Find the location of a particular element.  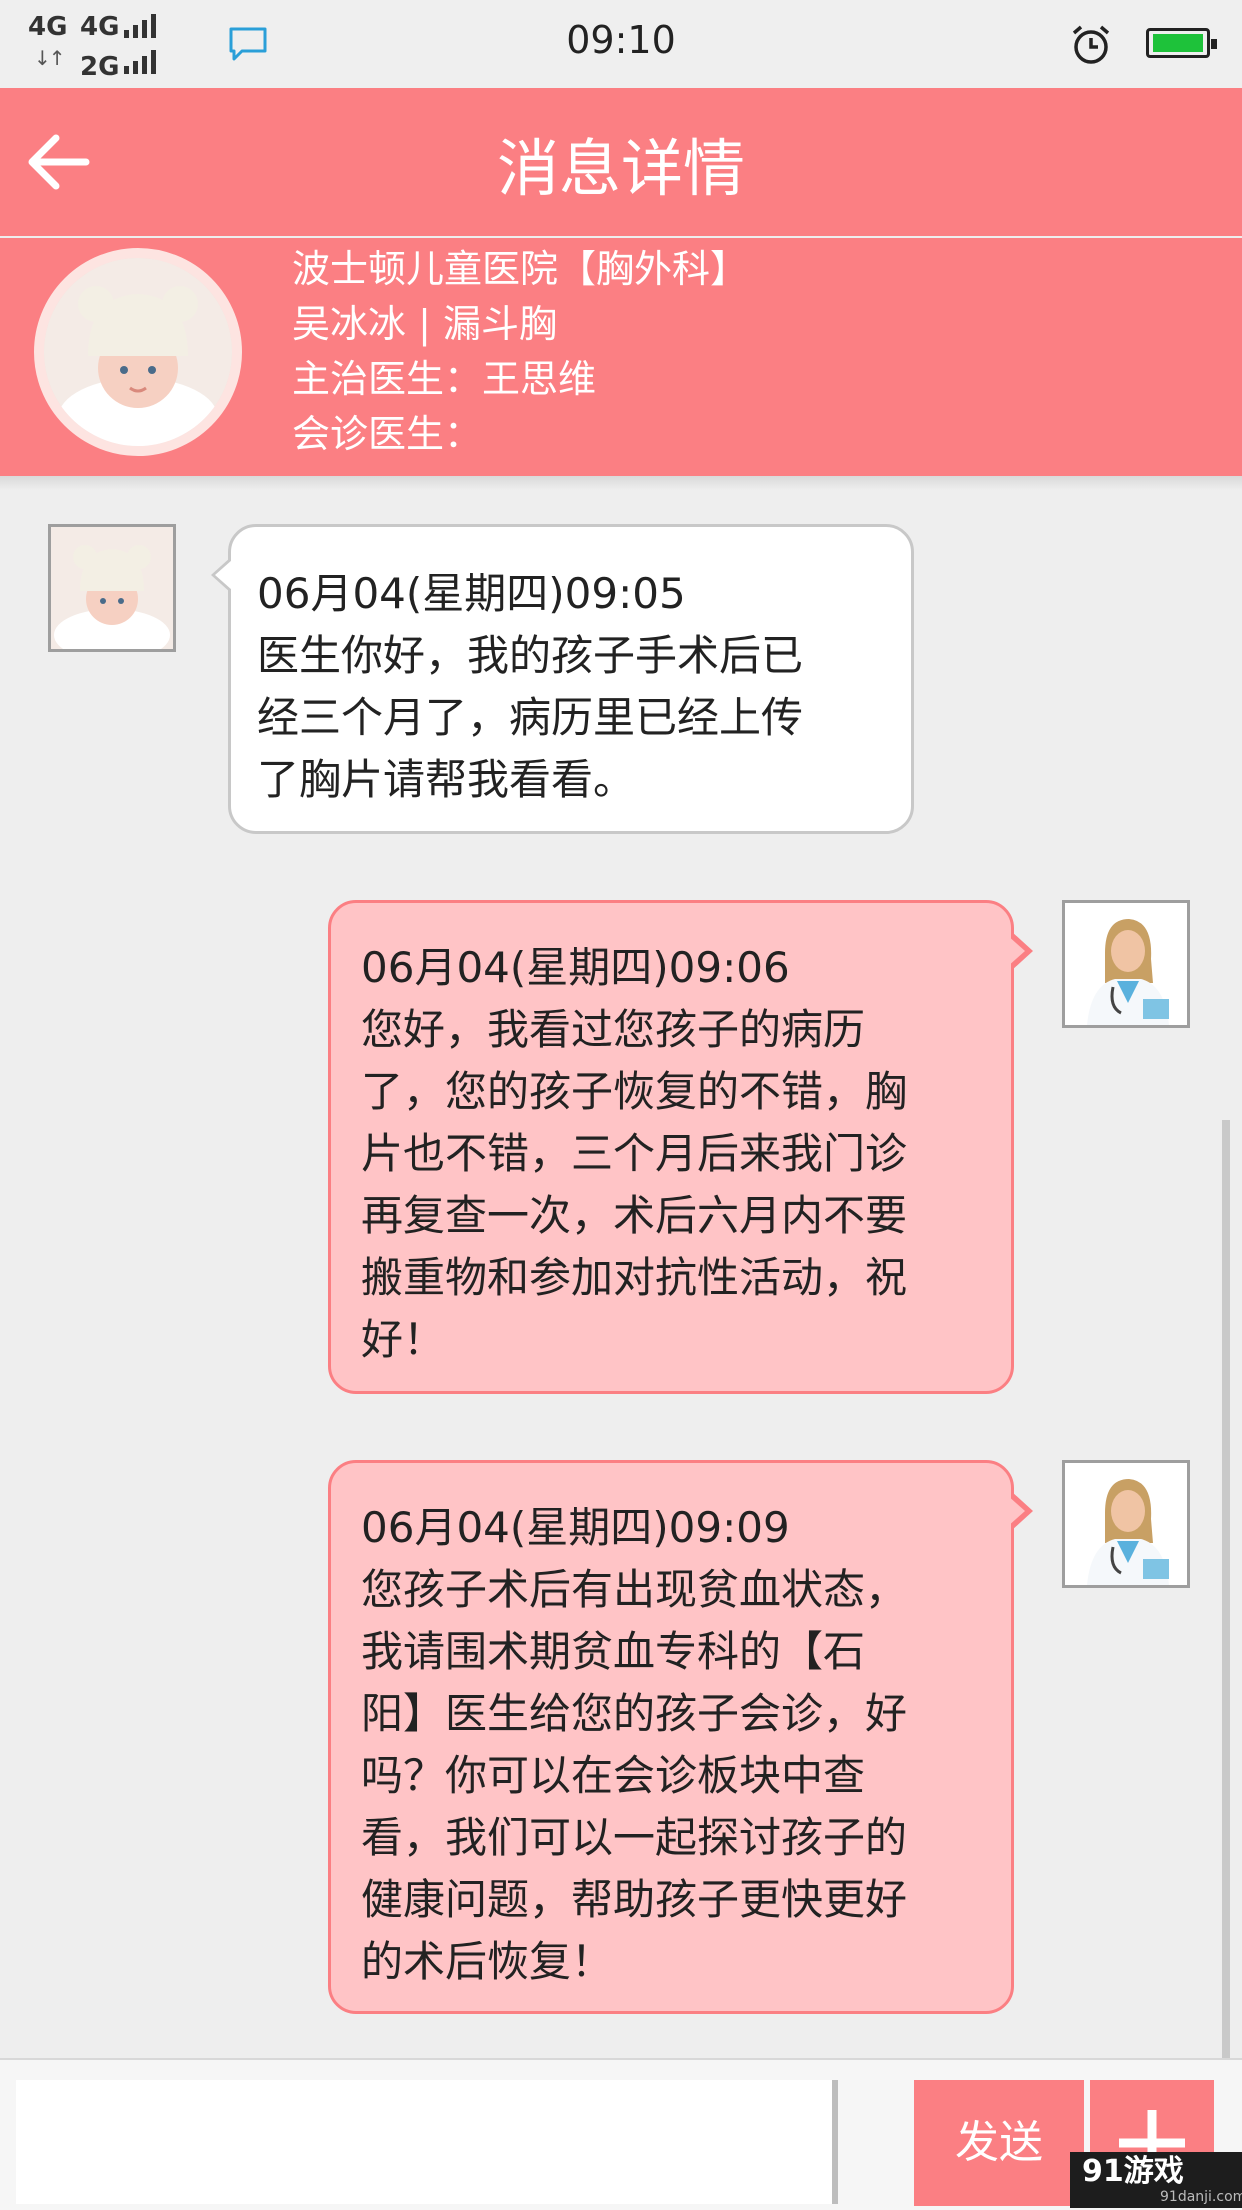

patient-avatar is located at coordinates (138, 352).